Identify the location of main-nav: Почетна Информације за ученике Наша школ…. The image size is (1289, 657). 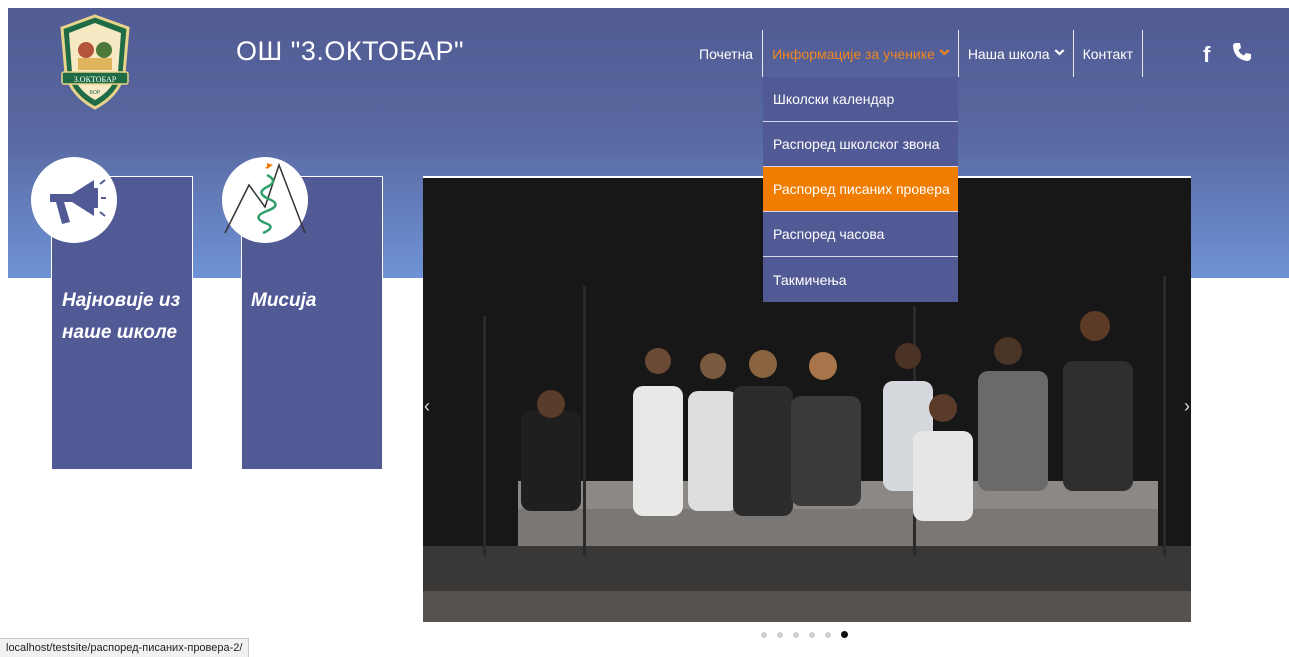
(916, 53).